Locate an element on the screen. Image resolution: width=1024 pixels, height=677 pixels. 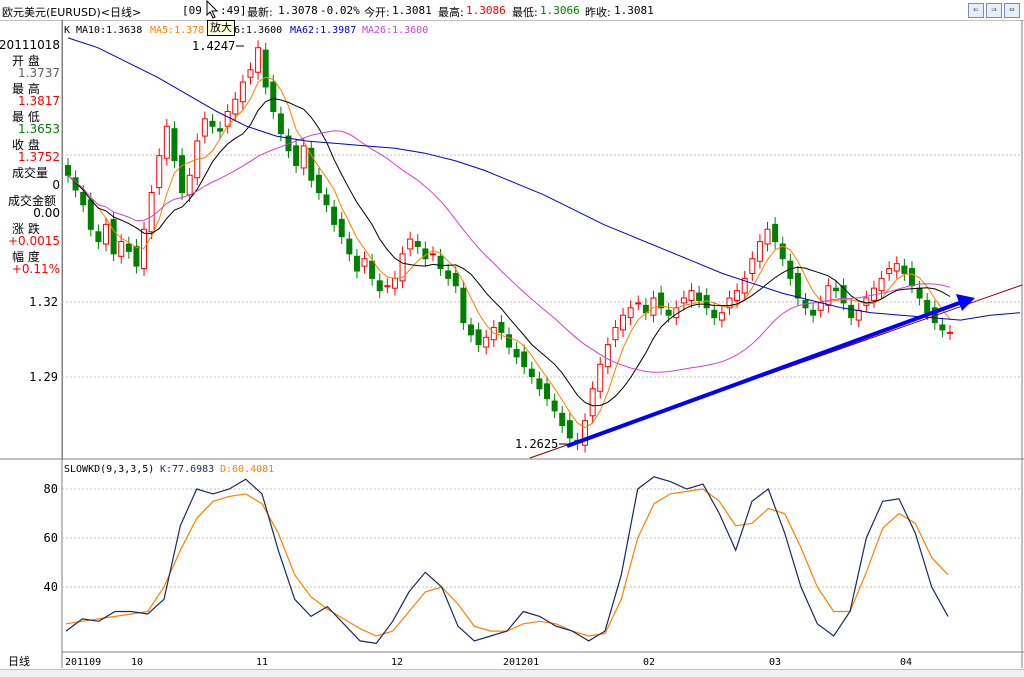
x-tick-label: 201201 is located at coordinates (521, 662).